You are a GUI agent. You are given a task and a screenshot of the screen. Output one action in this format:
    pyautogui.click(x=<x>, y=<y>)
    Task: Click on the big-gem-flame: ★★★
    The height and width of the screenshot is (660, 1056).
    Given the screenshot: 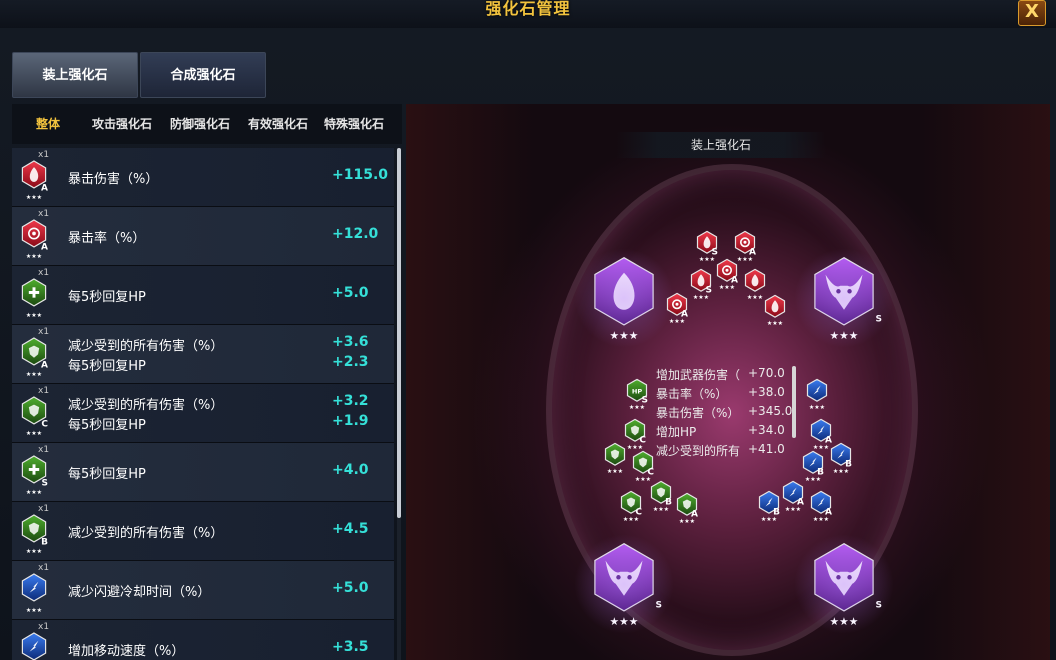 What is the action you would take?
    pyautogui.click(x=624, y=298)
    